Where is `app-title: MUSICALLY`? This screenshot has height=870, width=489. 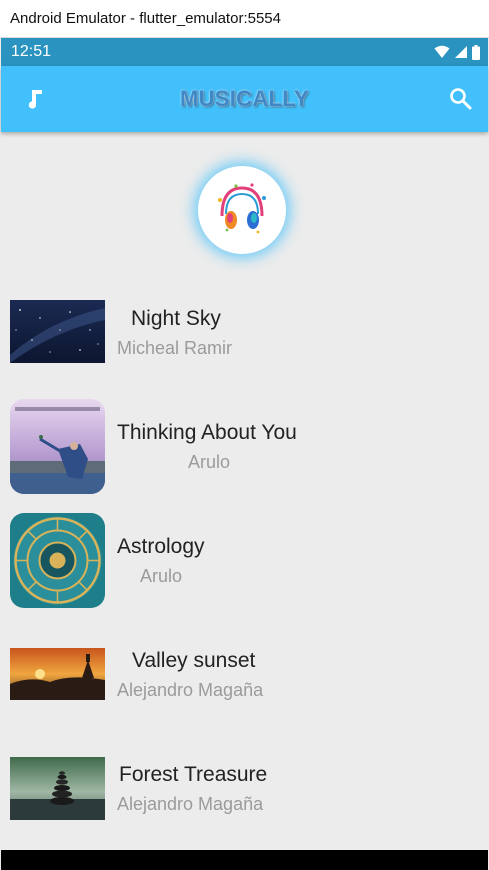
app-title: MUSICALLY is located at coordinates (244, 98).